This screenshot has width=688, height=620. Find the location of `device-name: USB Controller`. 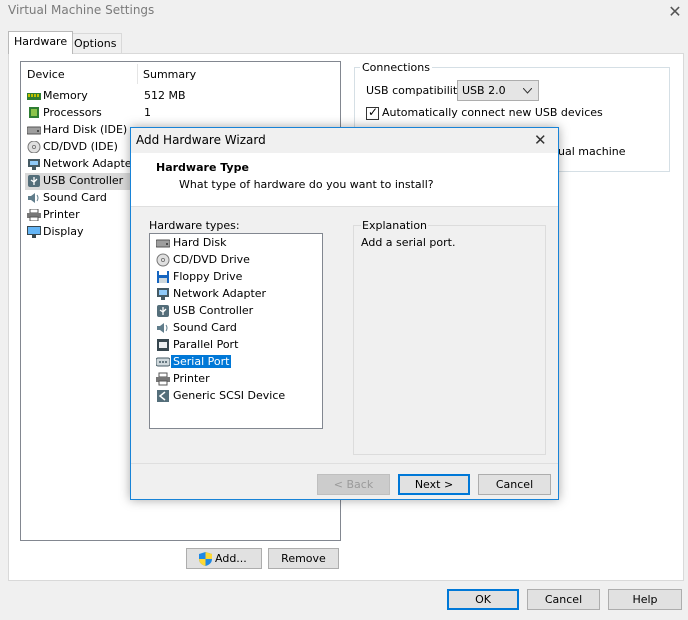

device-name: USB Controller is located at coordinates (83, 180).